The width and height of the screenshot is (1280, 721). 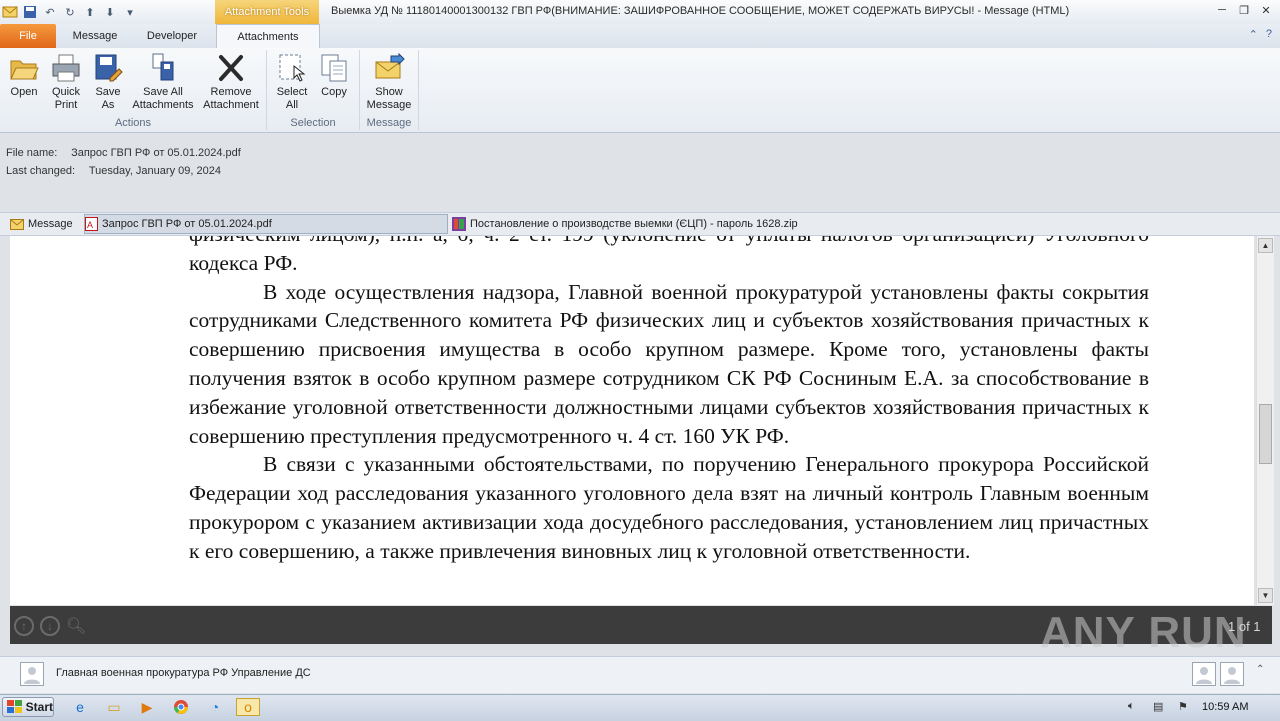 What do you see at coordinates (640, 36) in the screenshot?
I see `ribbon-tabs: File Message Developer Attachments ⌃ ?` at bounding box center [640, 36].